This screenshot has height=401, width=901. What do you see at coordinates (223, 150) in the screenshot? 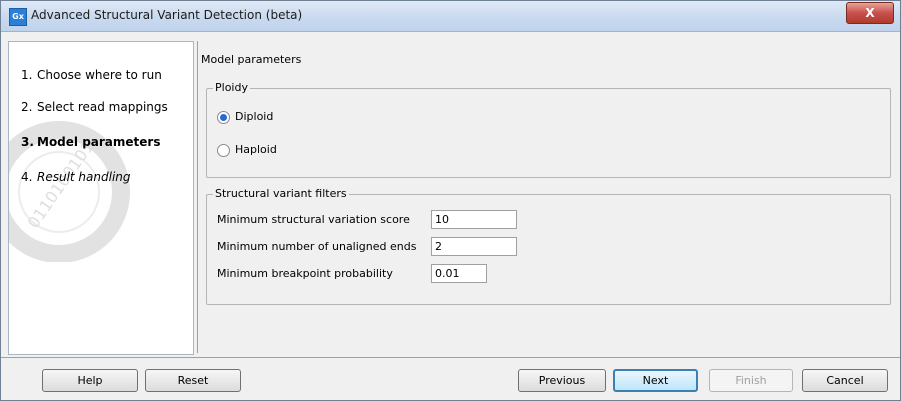
I see `radio-unchecked-icon` at bounding box center [223, 150].